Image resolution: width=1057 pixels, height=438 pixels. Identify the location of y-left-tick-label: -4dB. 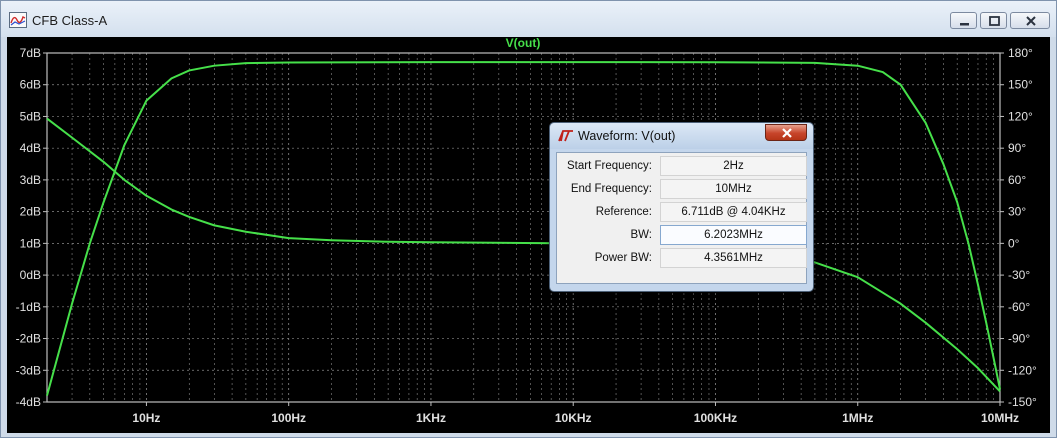
(28, 402).